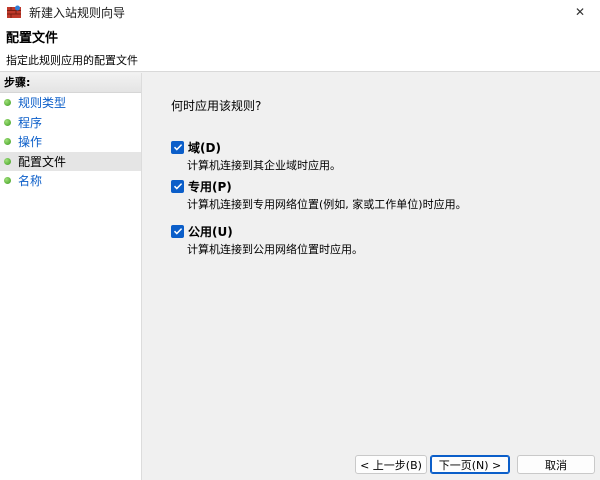 Image resolution: width=600 pixels, height=480 pixels. Describe the element at coordinates (216, 106) in the screenshot. I see `question-text: 何时应用该规则?` at that location.